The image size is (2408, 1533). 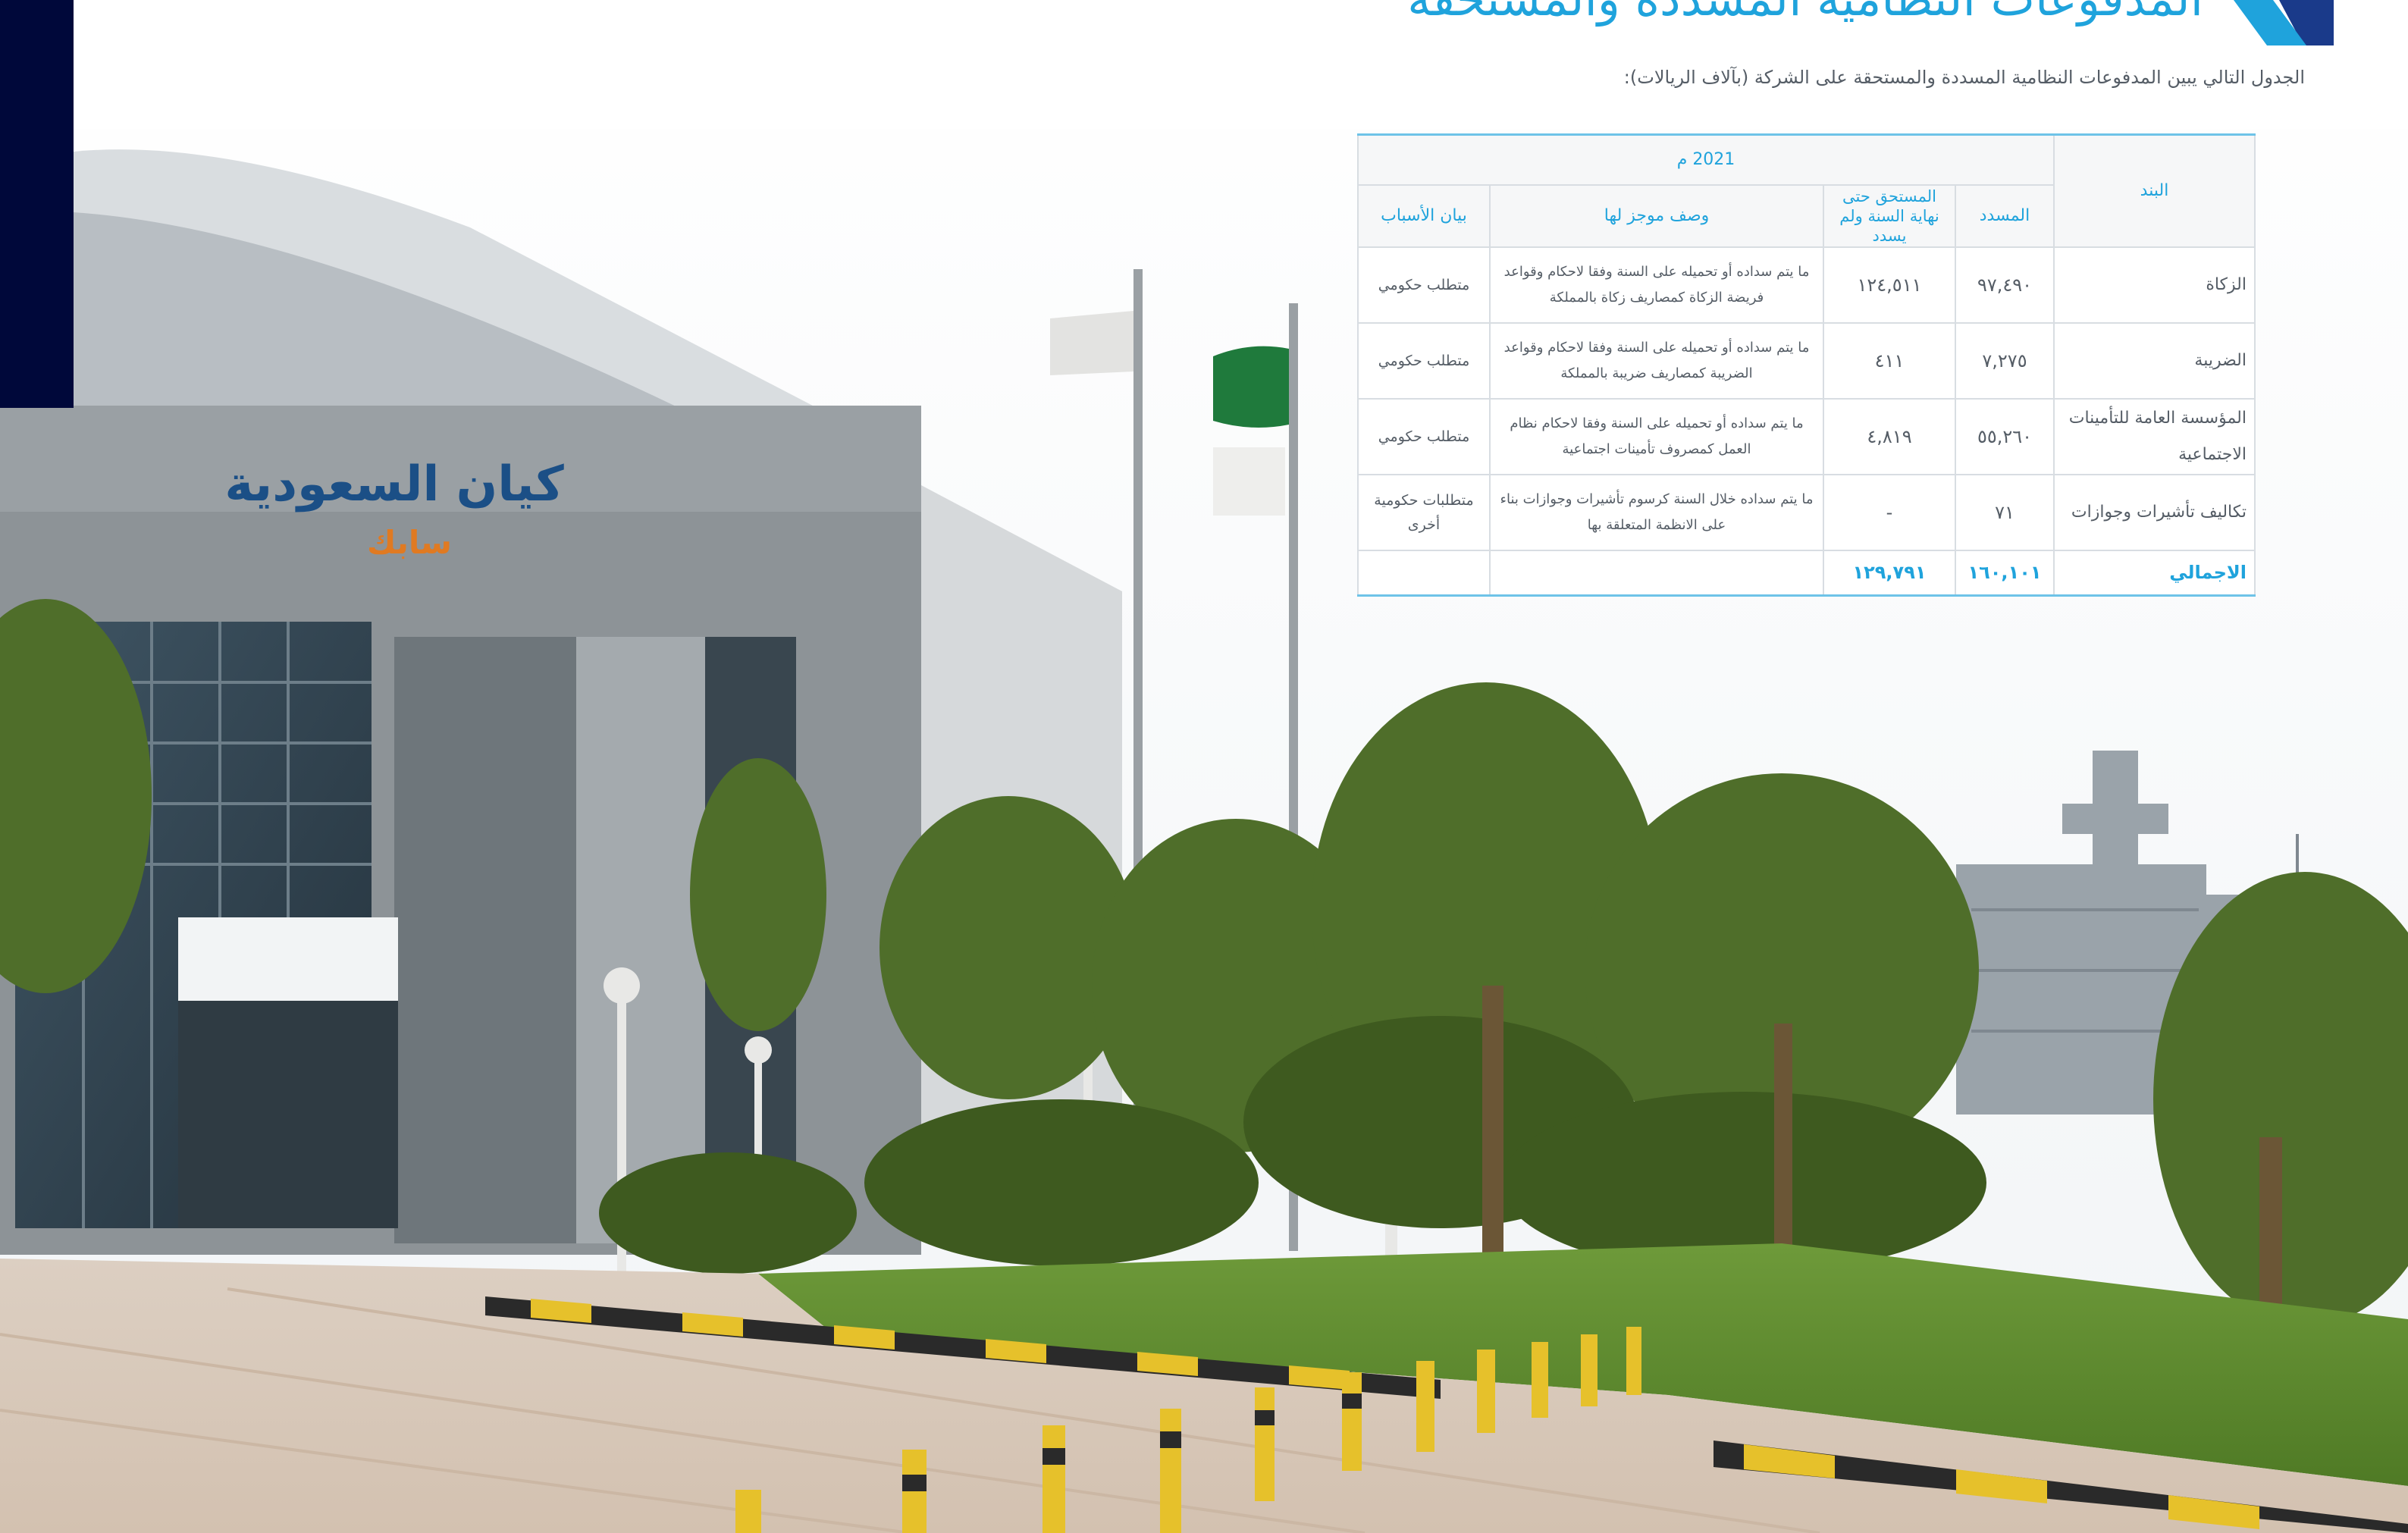 I want to click on heading-wrap: المدفوعات النظامية المسددة والمستحقة, so click(x=1764, y=23).